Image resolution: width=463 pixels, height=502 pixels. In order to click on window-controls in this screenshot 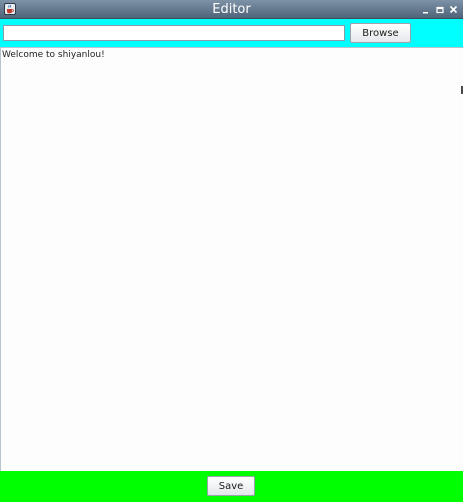, I will do `click(439, 9)`.